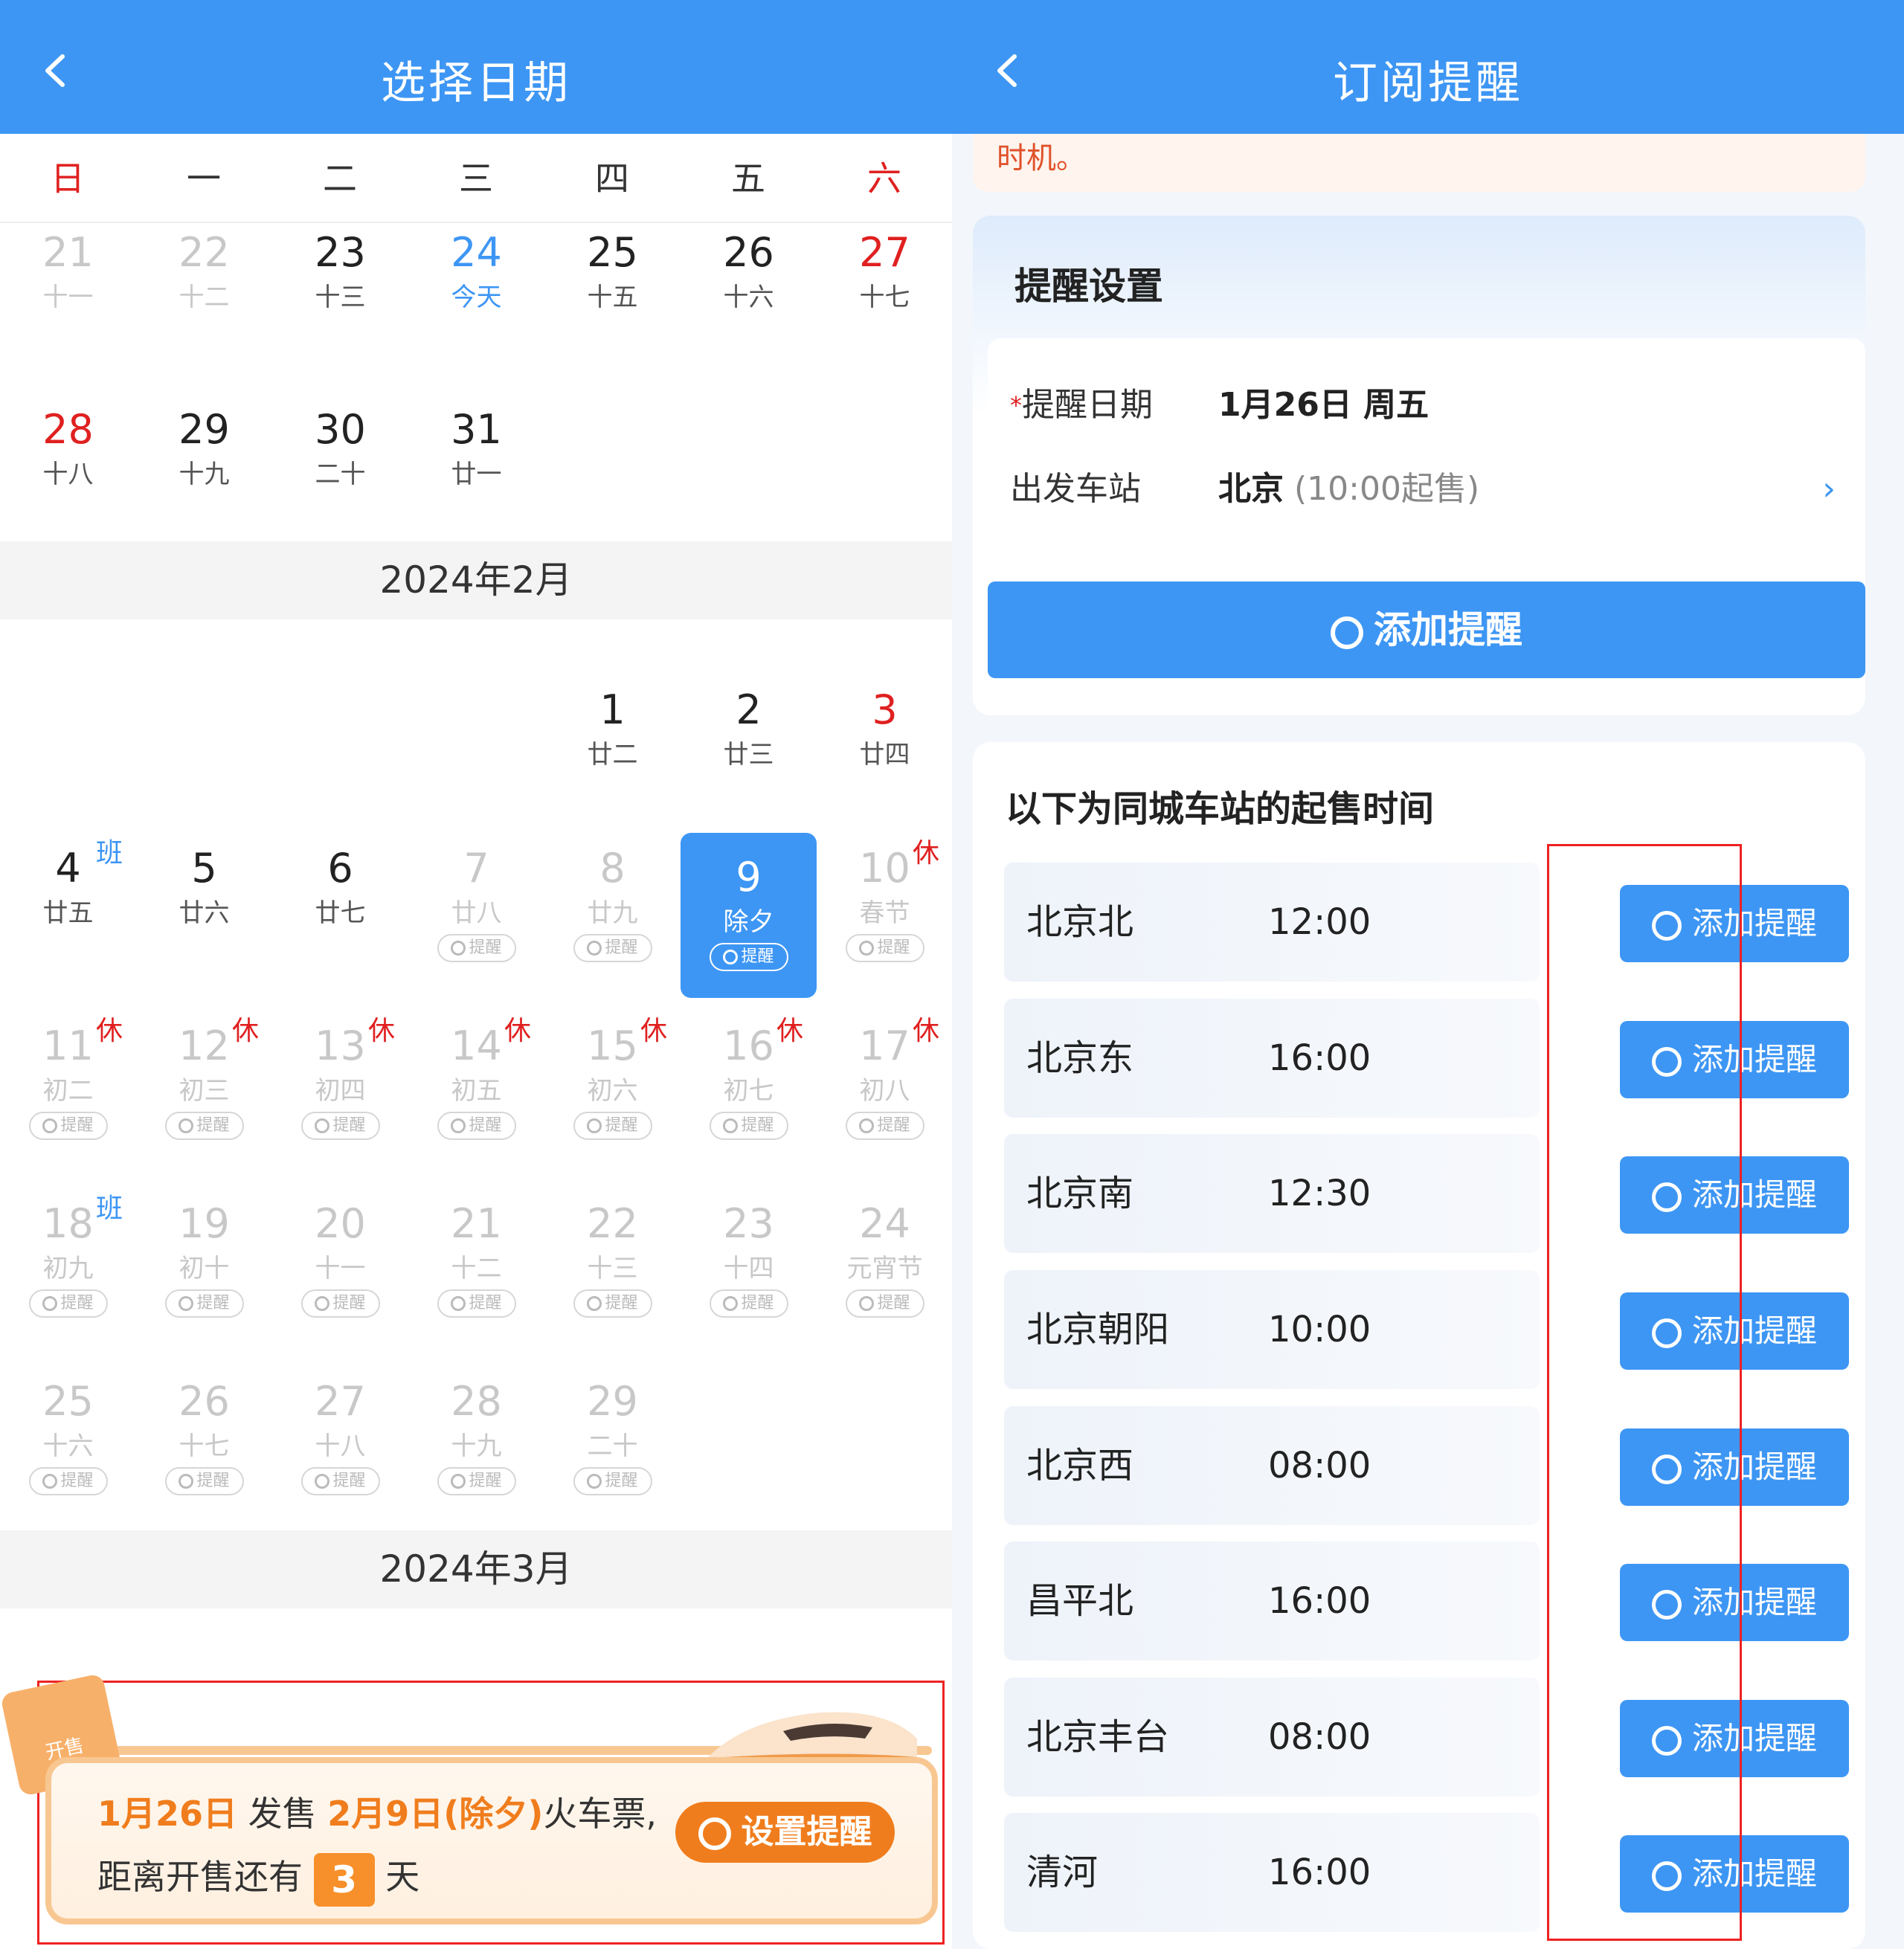 The image size is (1904, 1949). What do you see at coordinates (1220, 809) in the screenshot?
I see `stations-title: 以下为同城车站的起售时间` at bounding box center [1220, 809].